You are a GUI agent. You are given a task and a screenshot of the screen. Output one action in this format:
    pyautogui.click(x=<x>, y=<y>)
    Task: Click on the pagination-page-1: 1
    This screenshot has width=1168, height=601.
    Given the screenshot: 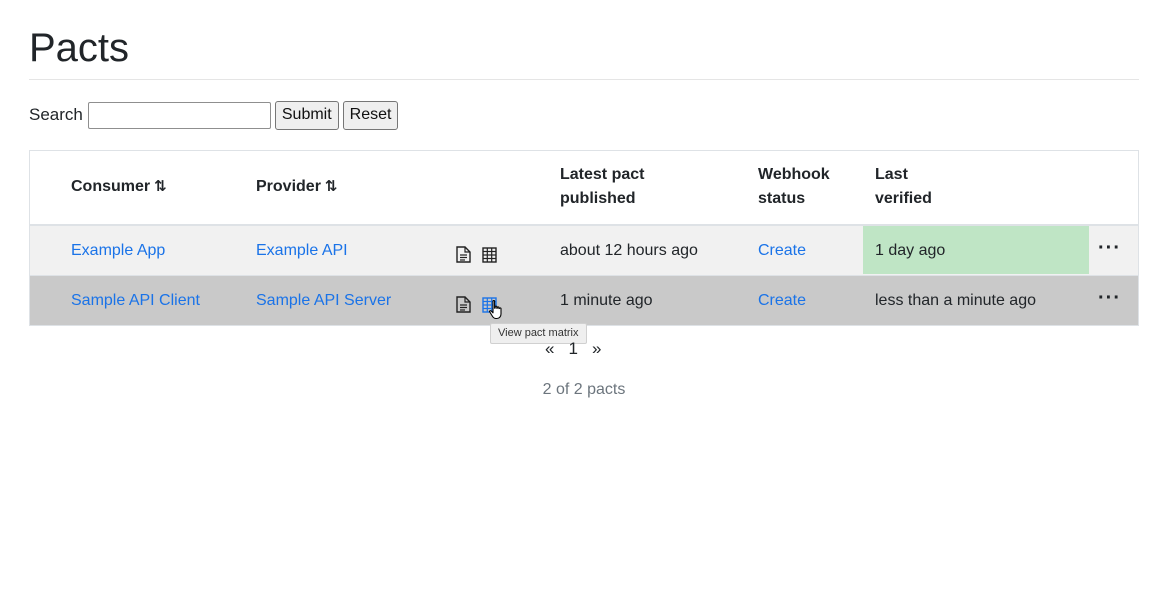 What is the action you would take?
    pyautogui.click(x=572, y=349)
    